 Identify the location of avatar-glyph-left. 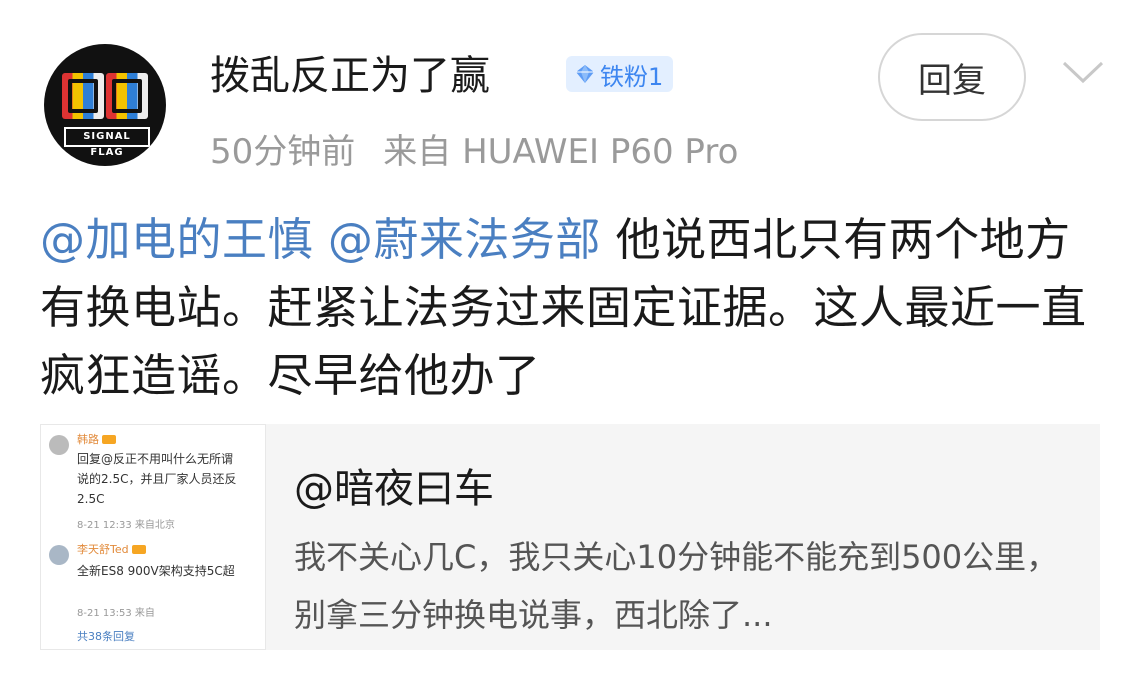
(83, 96).